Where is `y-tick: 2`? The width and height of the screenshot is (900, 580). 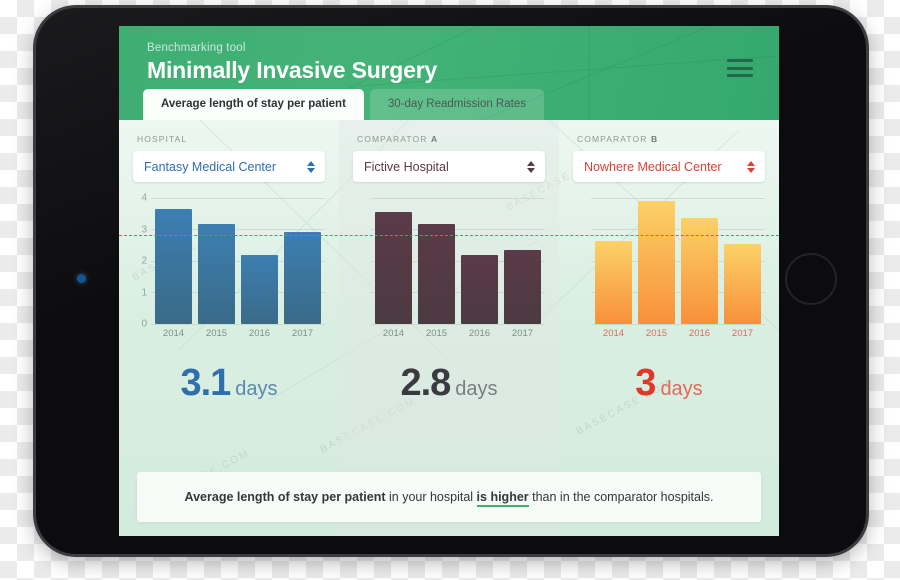 y-tick: 2 is located at coordinates (144, 261).